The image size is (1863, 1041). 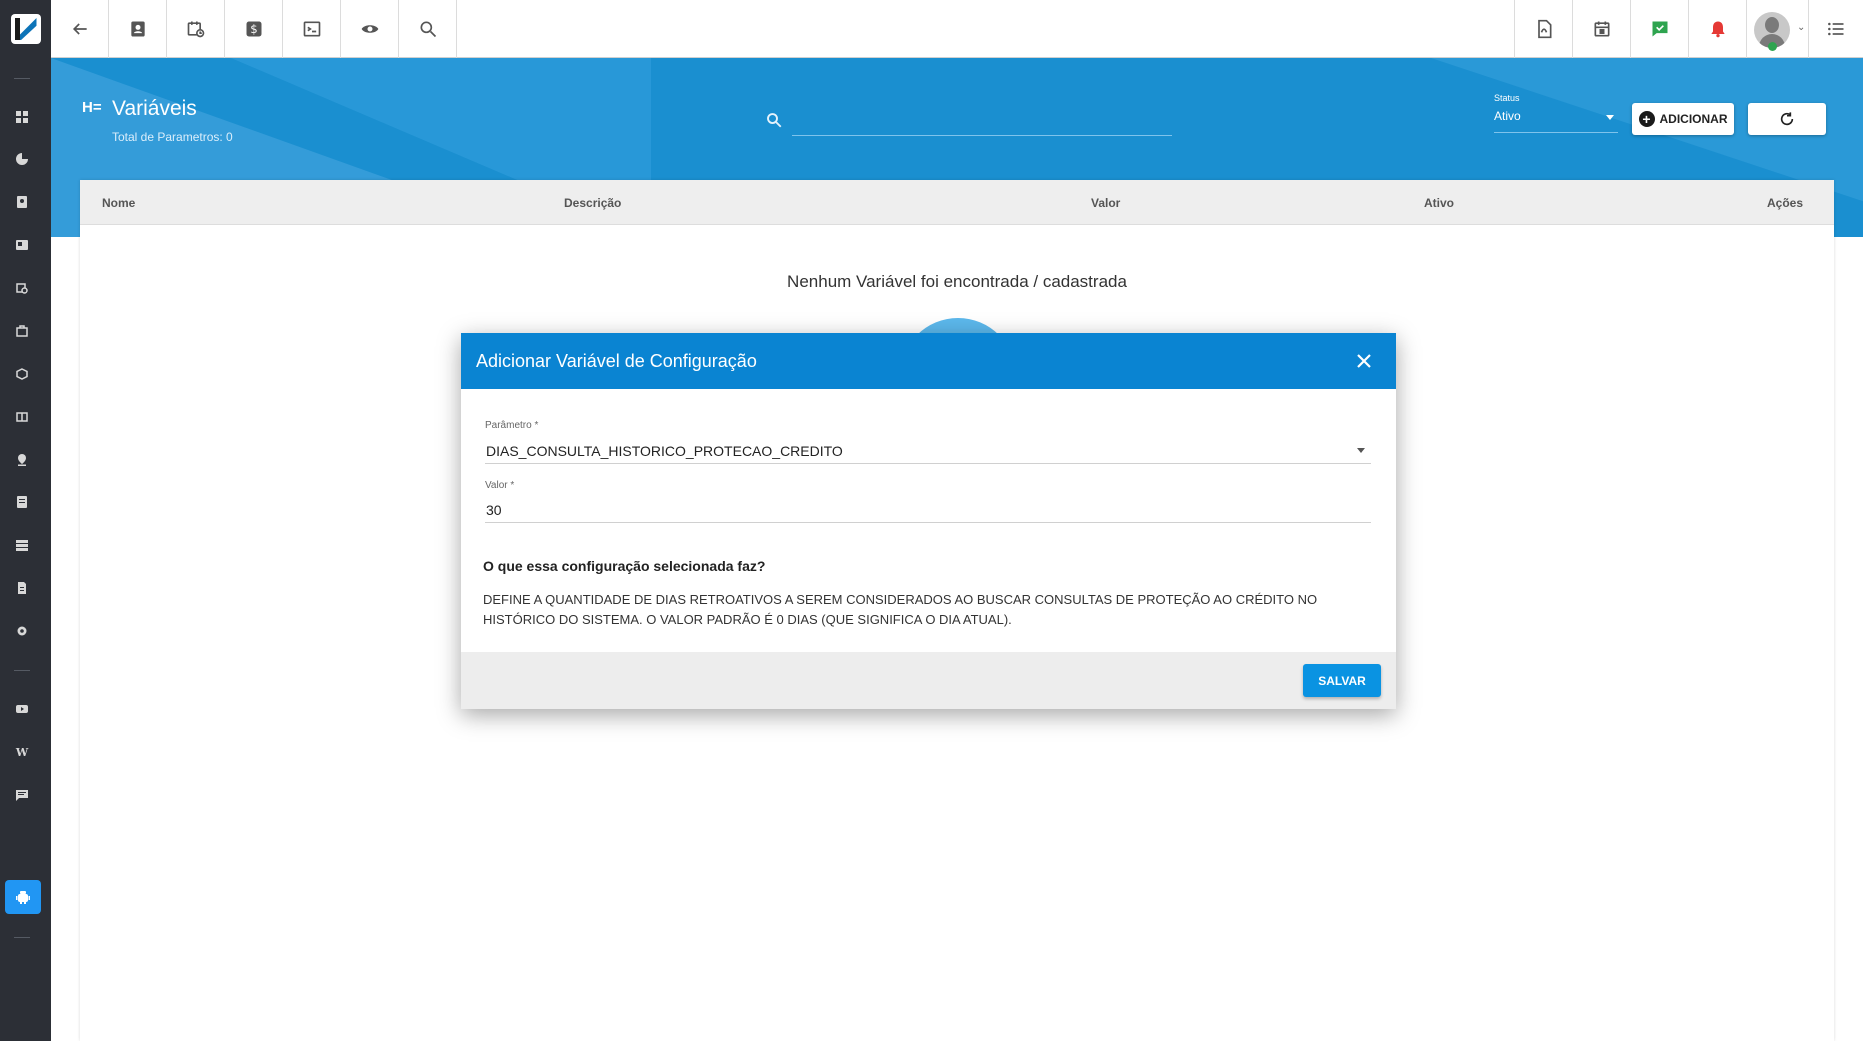 I want to click on sidebar-item-schedule, so click(x=22, y=288).